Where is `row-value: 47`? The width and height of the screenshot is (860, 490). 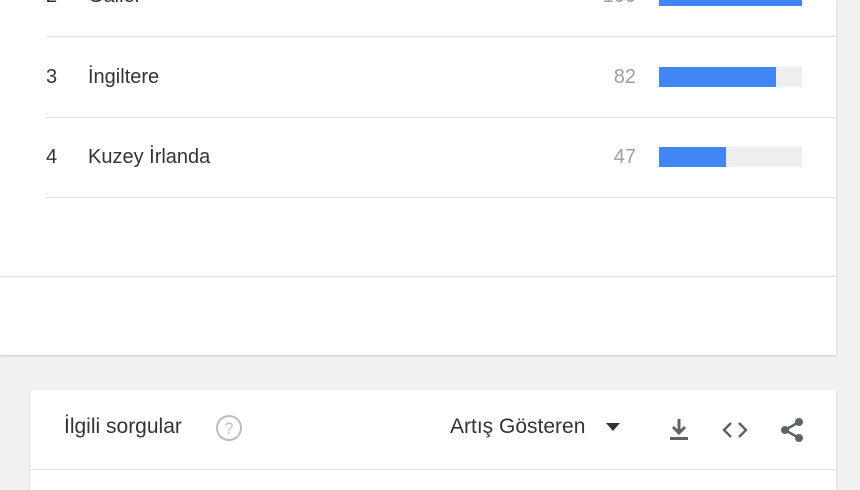 row-value: 47 is located at coordinates (624, 157).